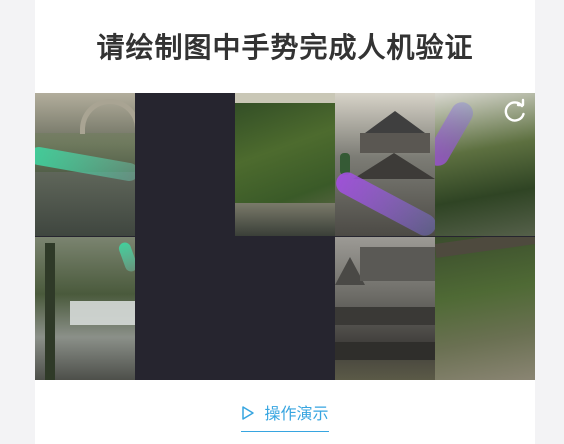 Image resolution: width=564 pixels, height=444 pixels. What do you see at coordinates (485, 308) in the screenshot?
I see `image-tile-riverbank` at bounding box center [485, 308].